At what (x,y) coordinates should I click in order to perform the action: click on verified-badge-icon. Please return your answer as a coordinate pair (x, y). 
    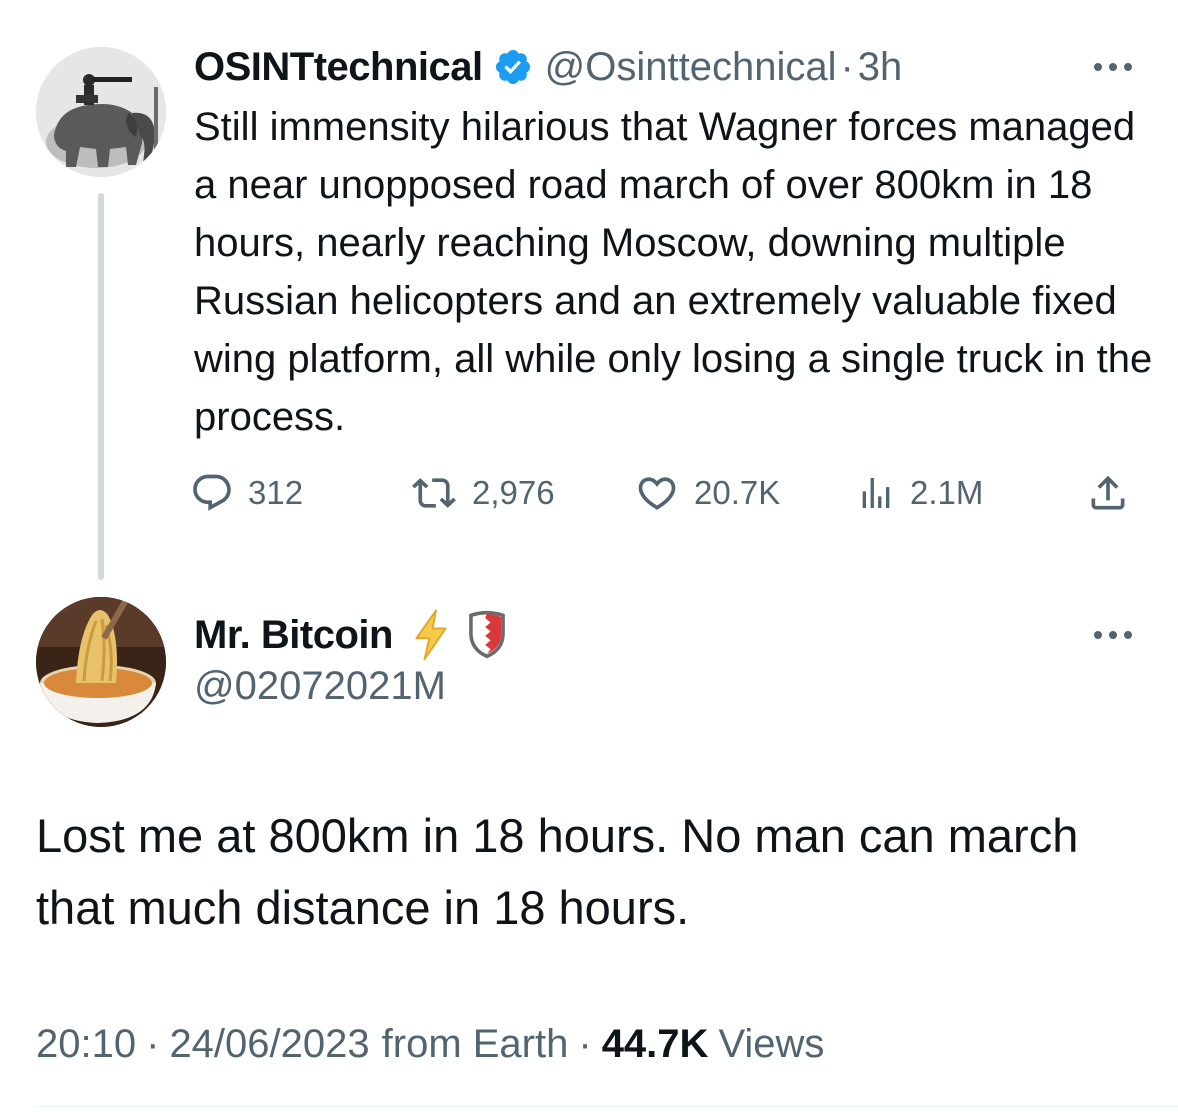
    Looking at the image, I should click on (512, 67).